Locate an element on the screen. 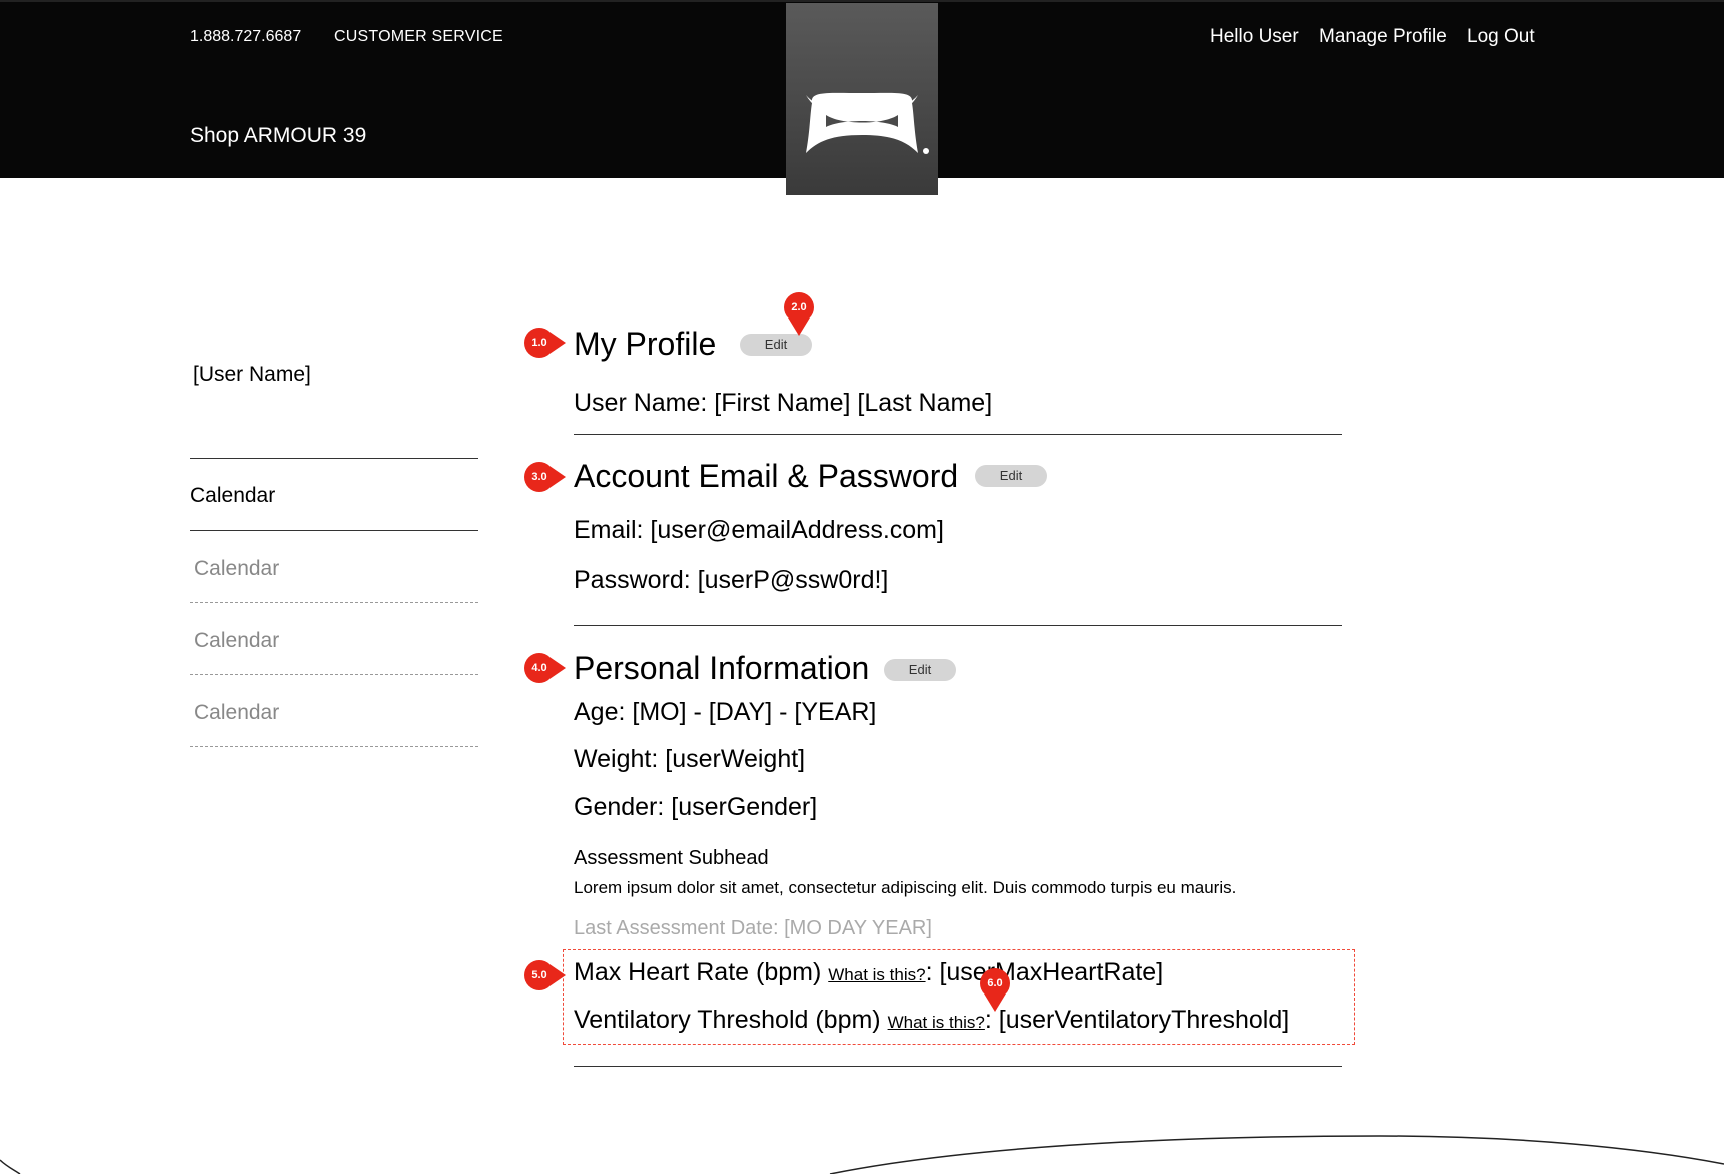  age-field: Age: [MO] - [DAY] - [YEAR] is located at coordinates (725, 712).